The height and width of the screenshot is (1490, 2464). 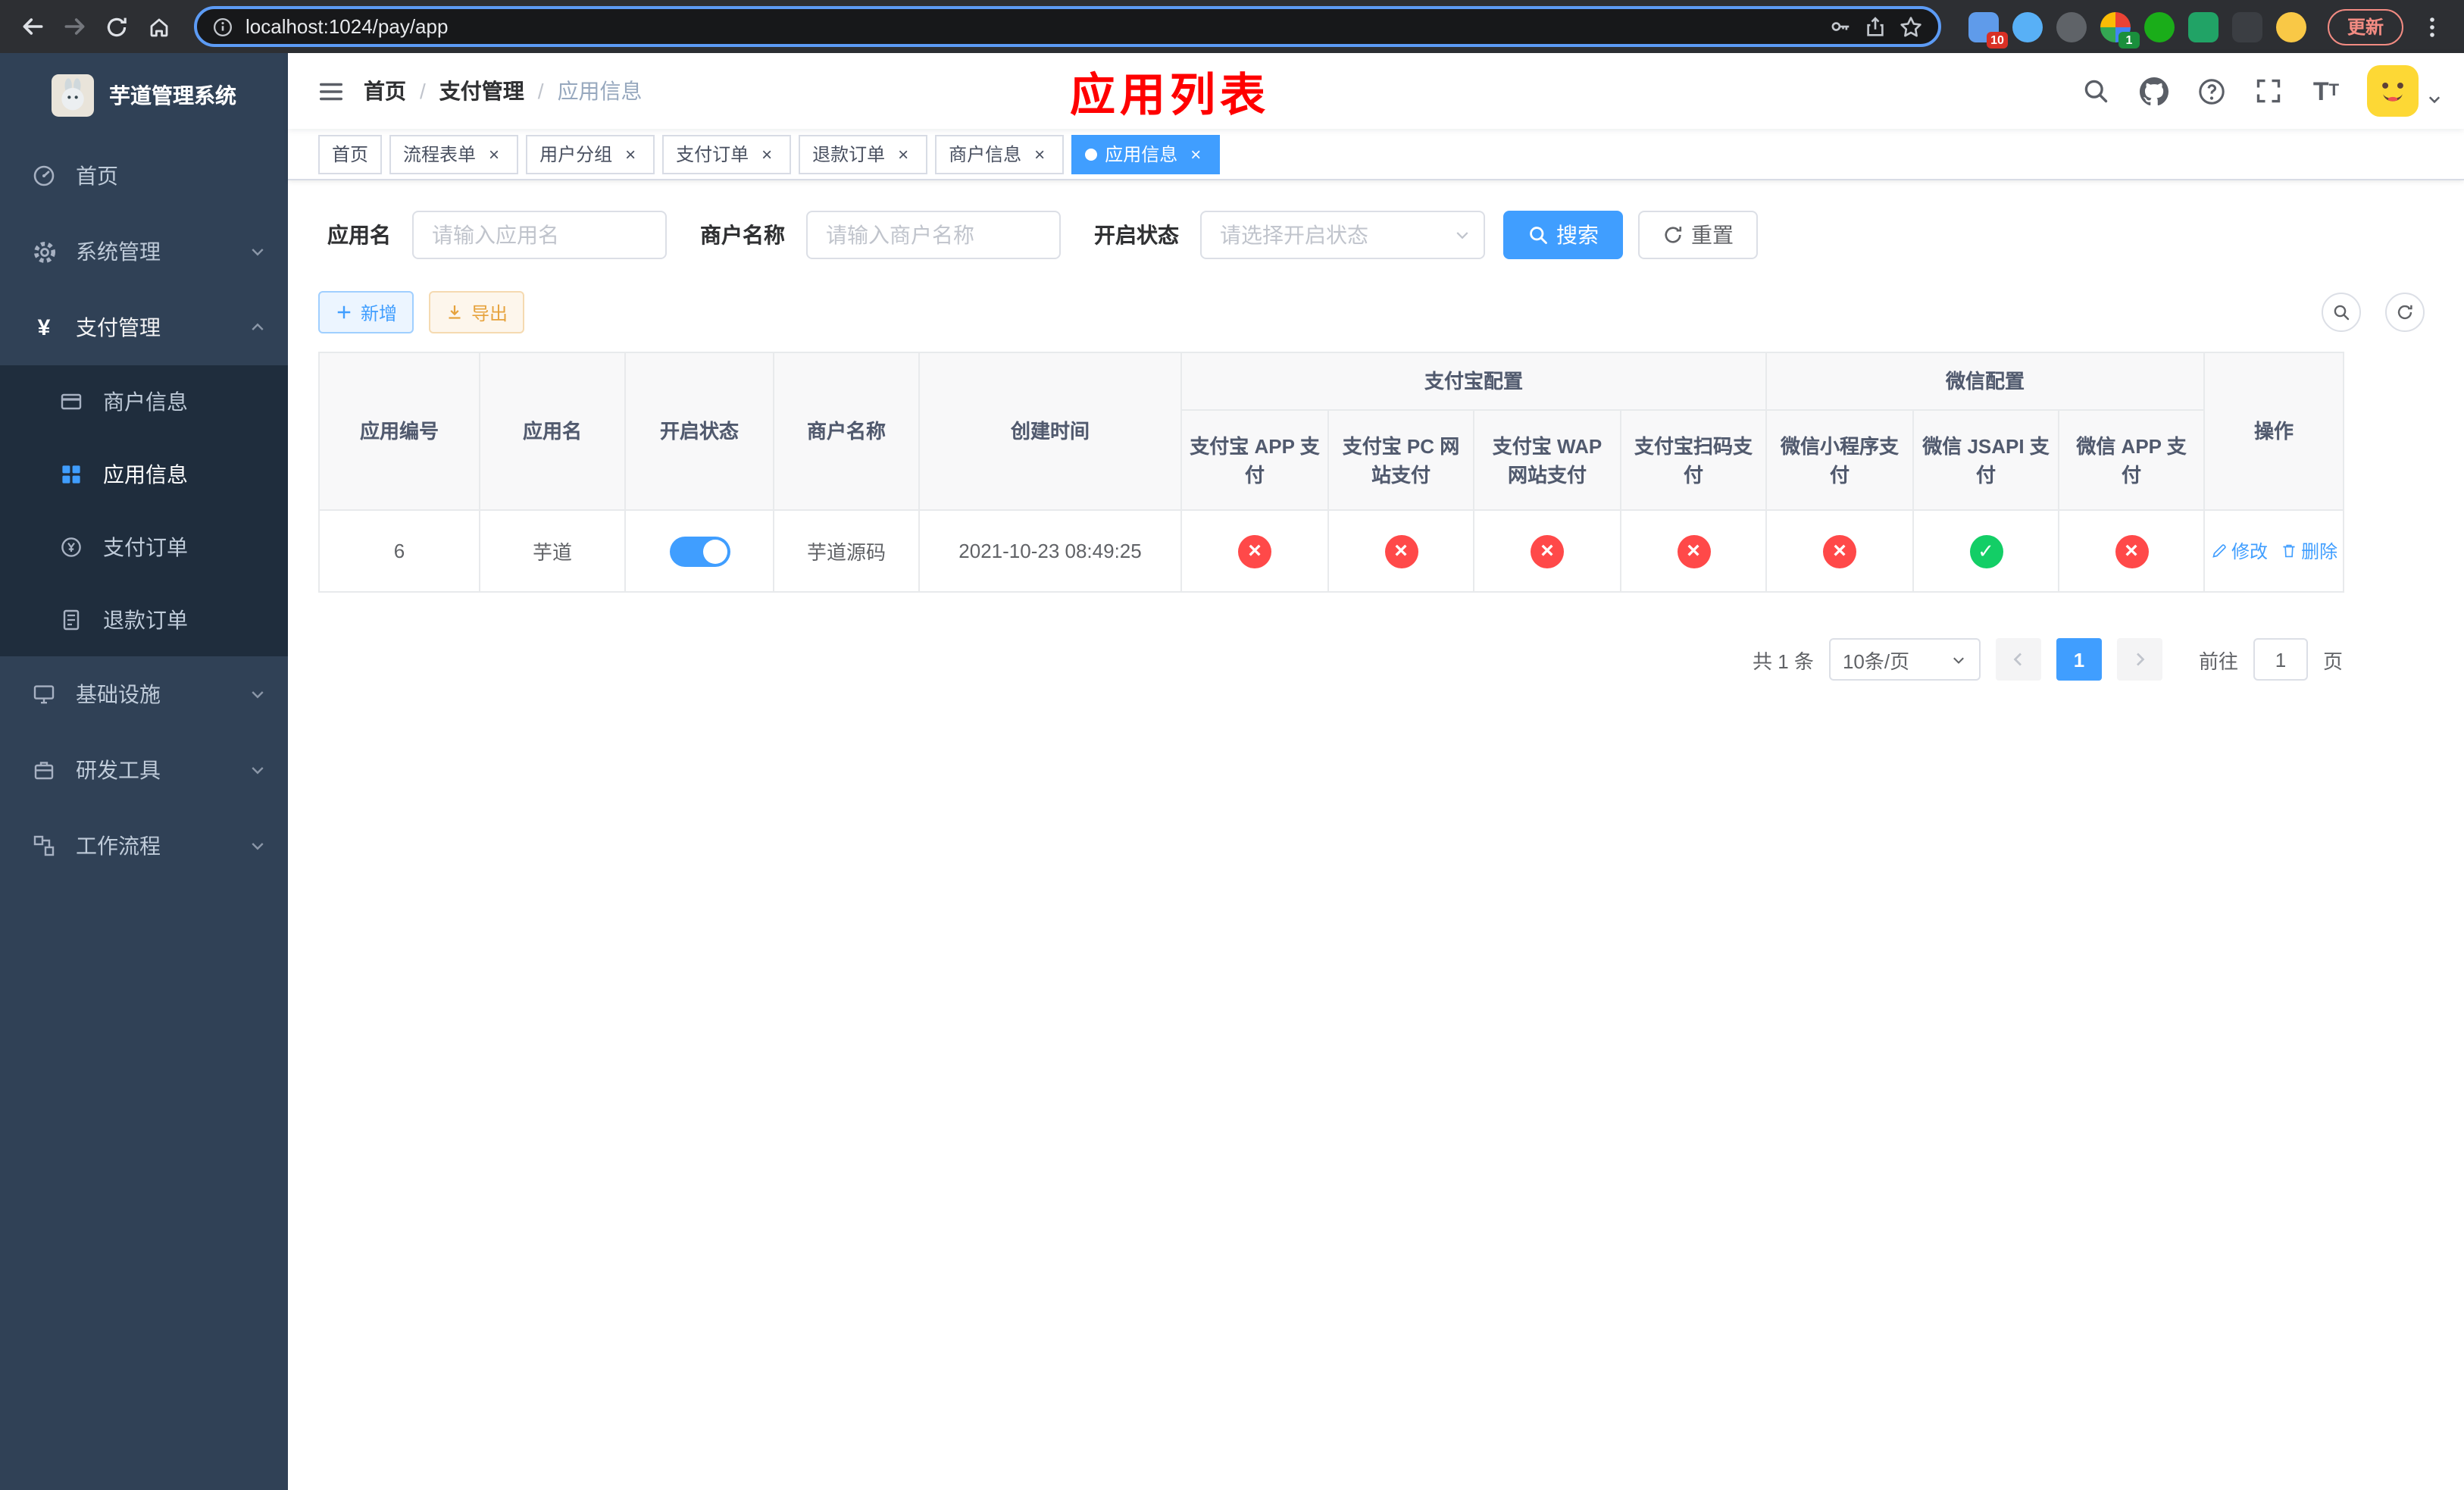 I want to click on browser-menu-icon, so click(x=2432, y=27).